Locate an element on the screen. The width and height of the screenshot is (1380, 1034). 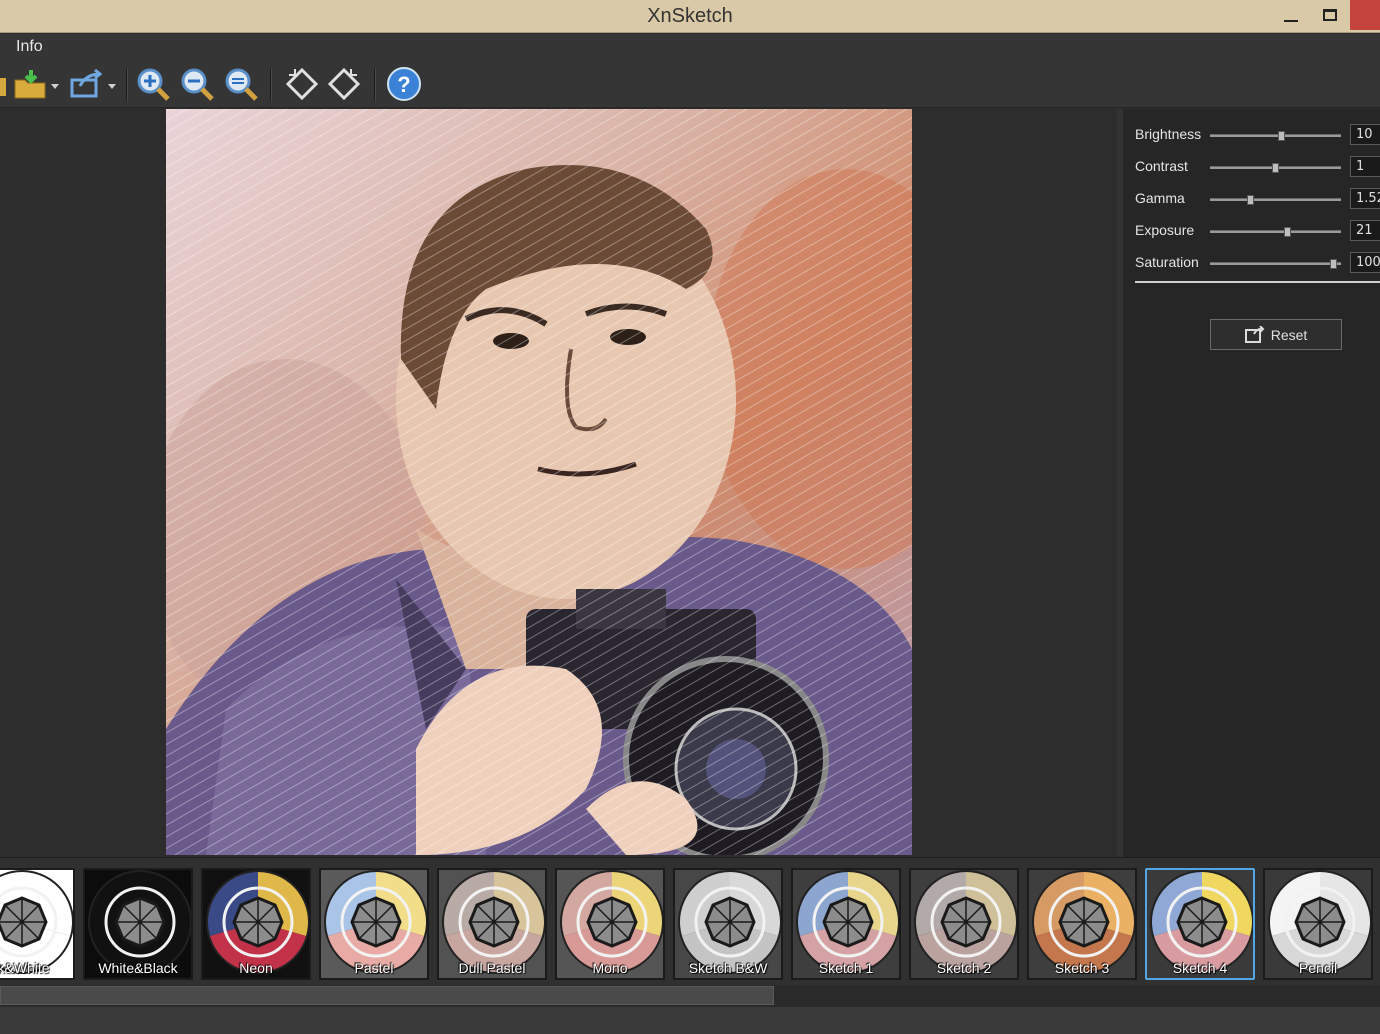
reset-button: Reset is located at coordinates (1276, 334).